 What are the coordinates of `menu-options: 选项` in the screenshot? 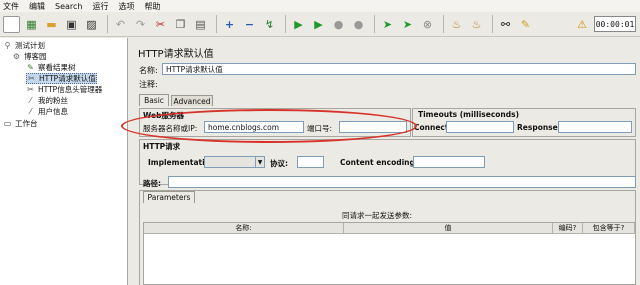 It's located at (126, 6).